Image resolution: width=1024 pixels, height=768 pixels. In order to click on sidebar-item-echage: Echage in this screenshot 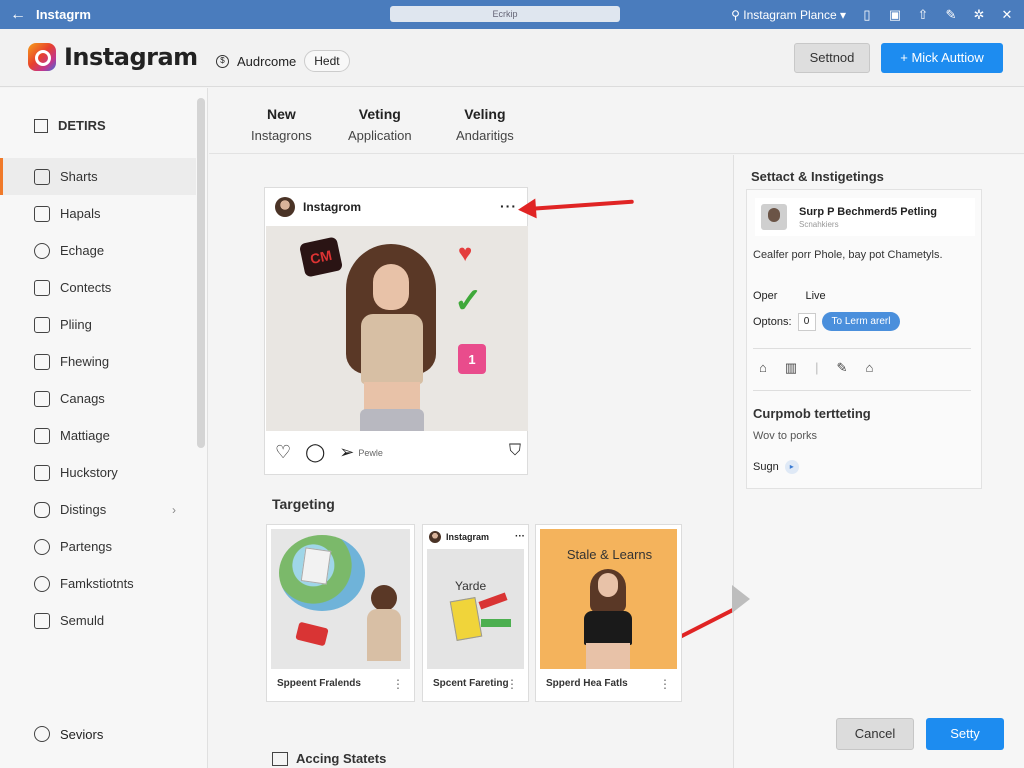, I will do `click(98, 250)`.